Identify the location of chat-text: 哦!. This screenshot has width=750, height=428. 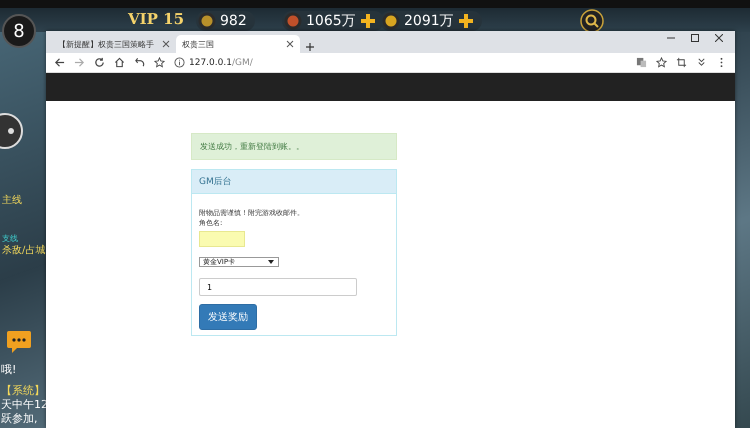
(8, 369).